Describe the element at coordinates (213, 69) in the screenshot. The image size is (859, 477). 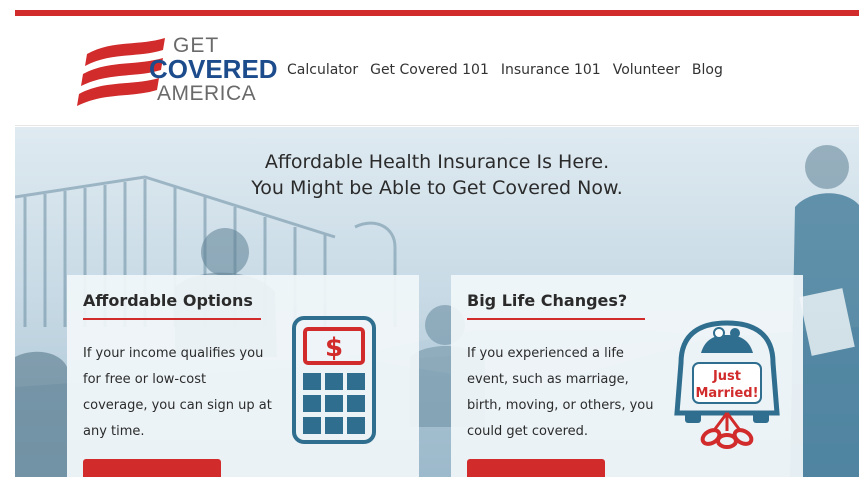
I see `logo-text-covered: COVERED` at that location.